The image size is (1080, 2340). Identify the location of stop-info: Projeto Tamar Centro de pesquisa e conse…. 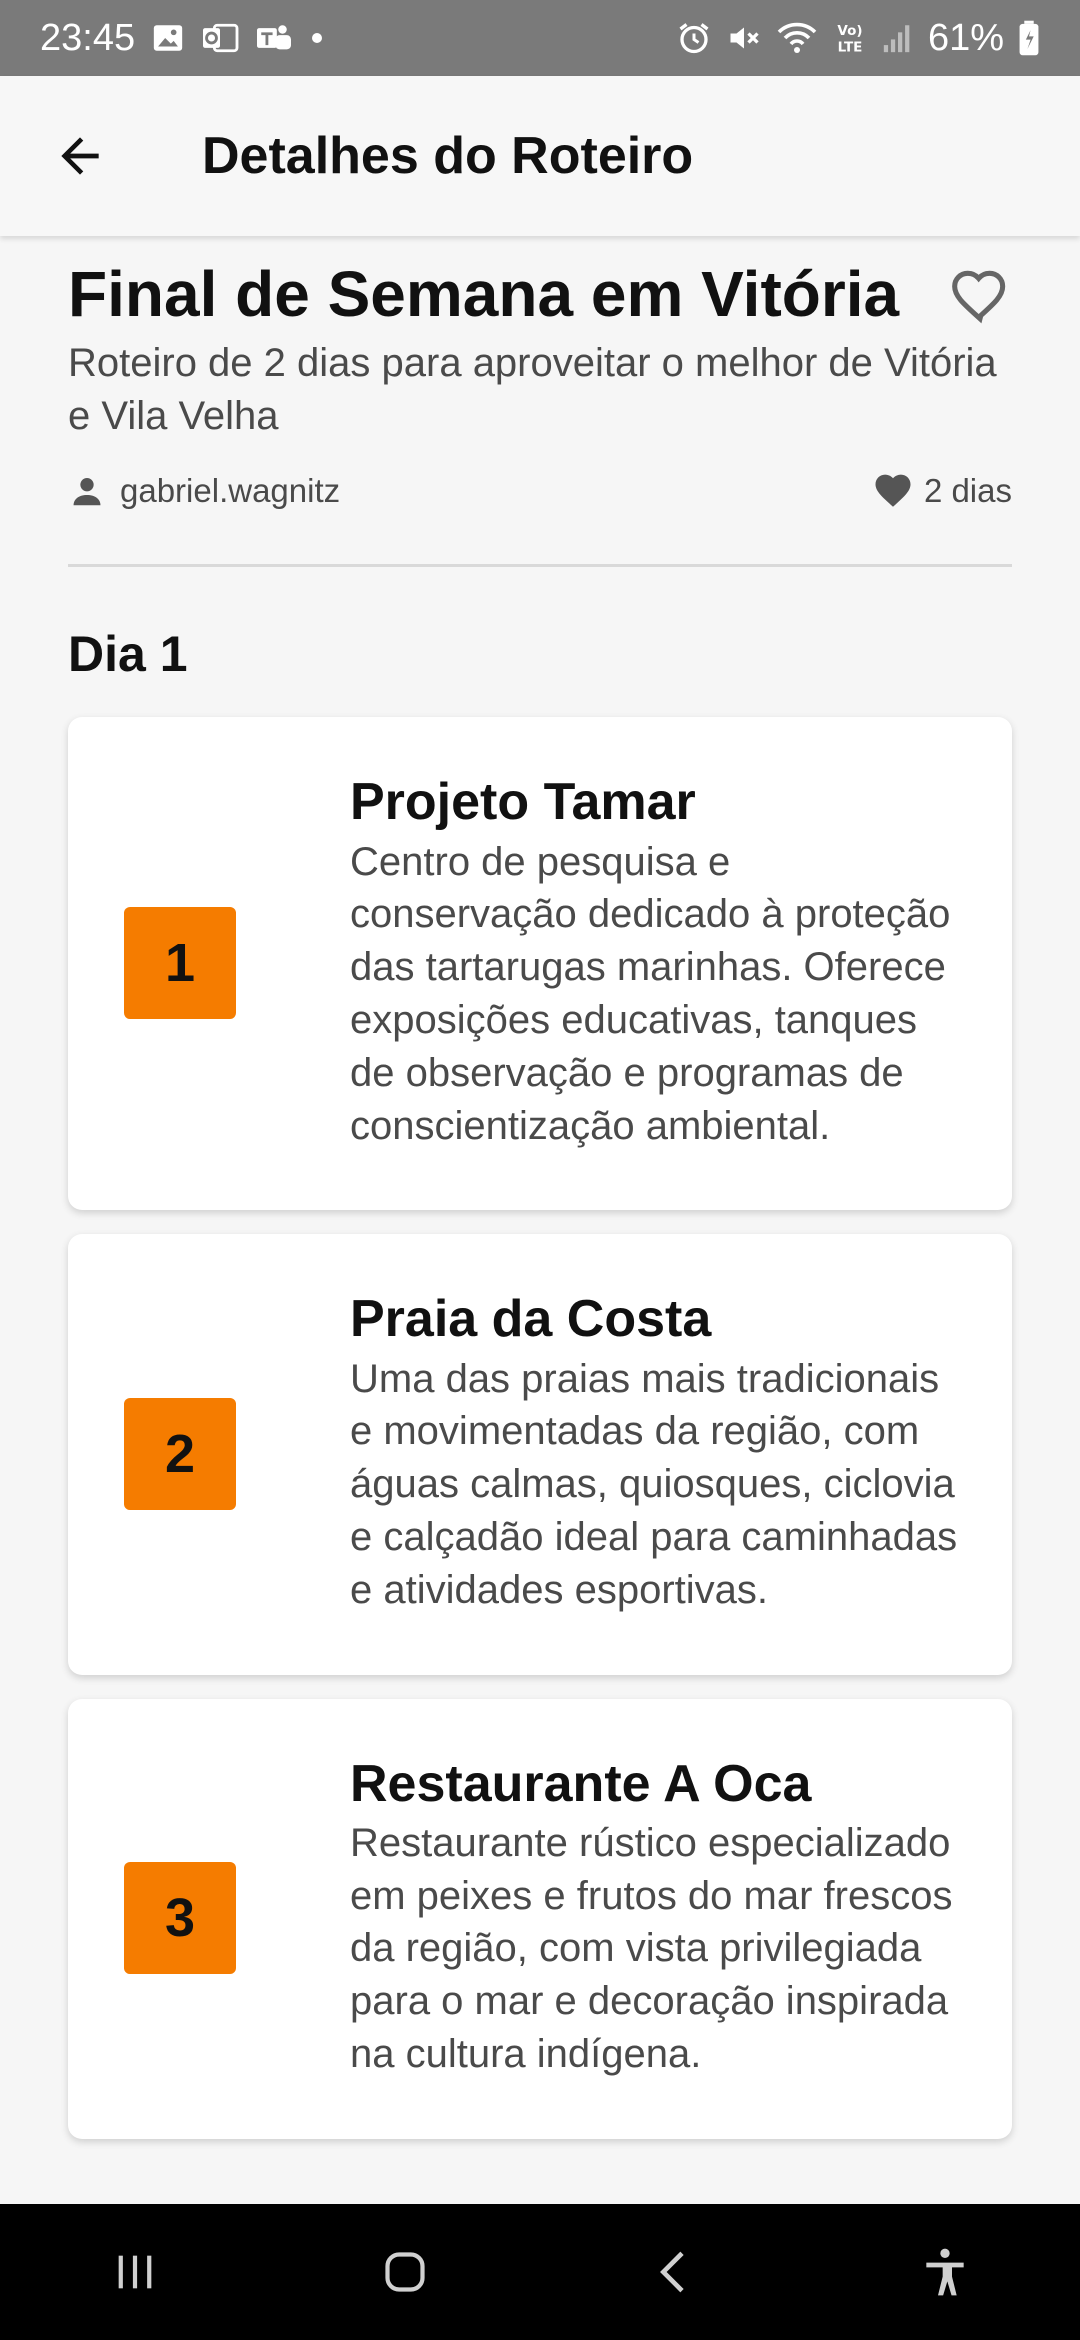
(656, 962).